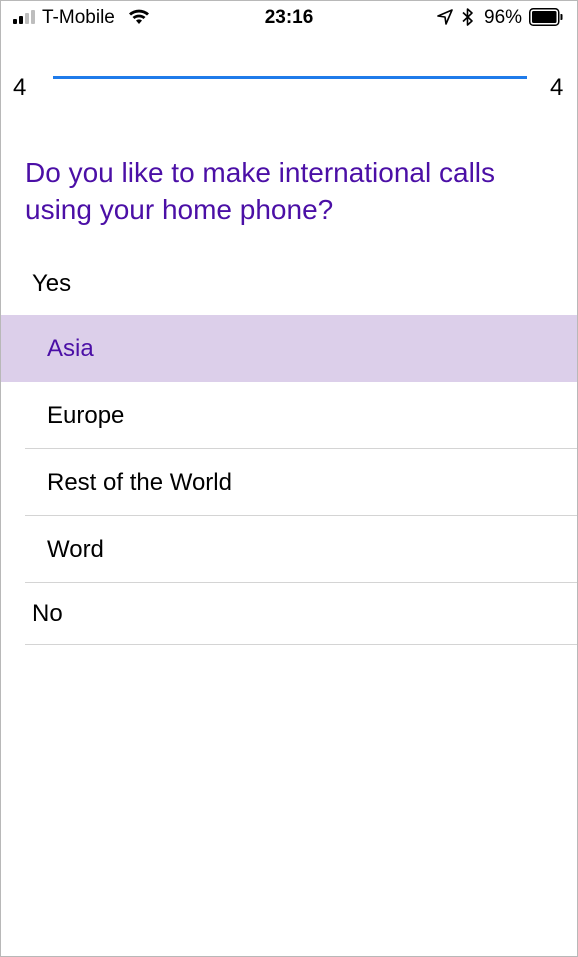 This screenshot has width=578, height=957. What do you see at coordinates (52, 283) in the screenshot?
I see `option-label: Yes` at bounding box center [52, 283].